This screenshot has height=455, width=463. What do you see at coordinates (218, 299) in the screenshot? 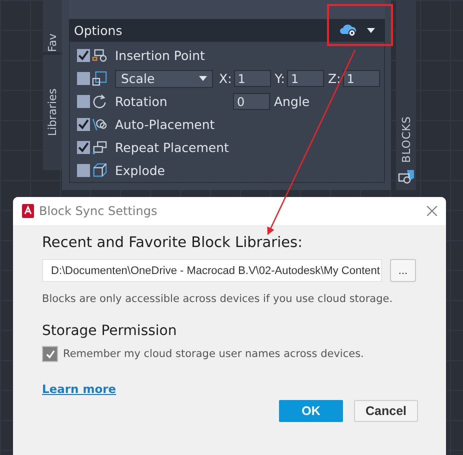
I see `info-text: Blocks are only accessible across devices if you use cloud storage.` at bounding box center [218, 299].